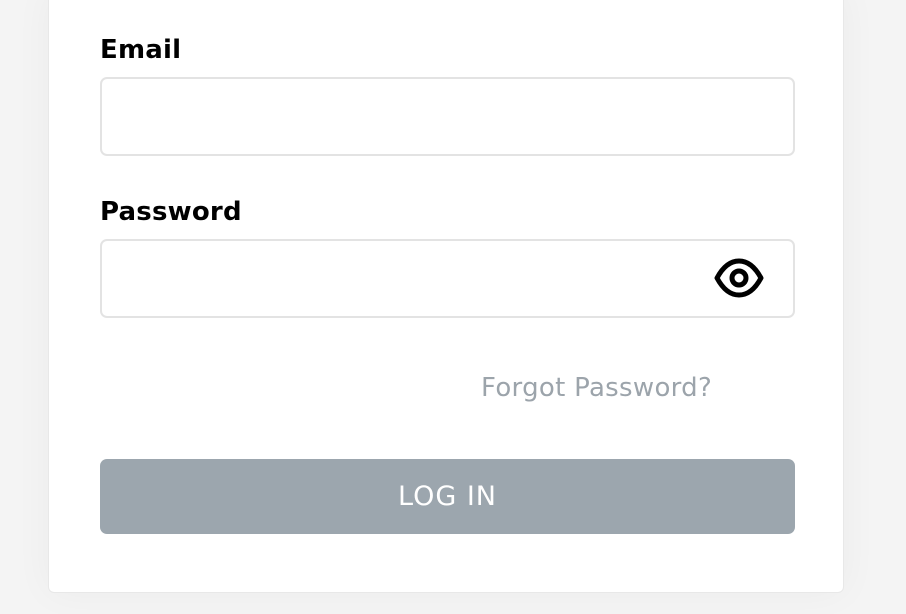  I want to click on password-field, so click(447, 278).